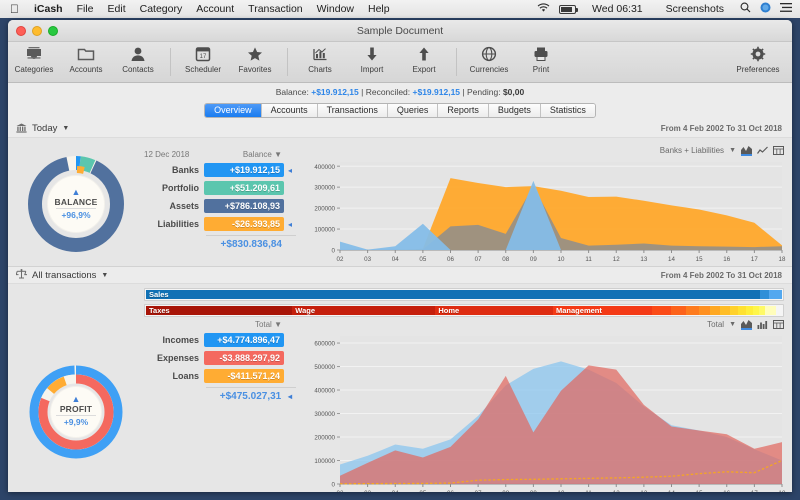 This screenshot has height=500, width=800. I want to click on profit-chart-selector-caret-icon: ▼, so click(732, 324).